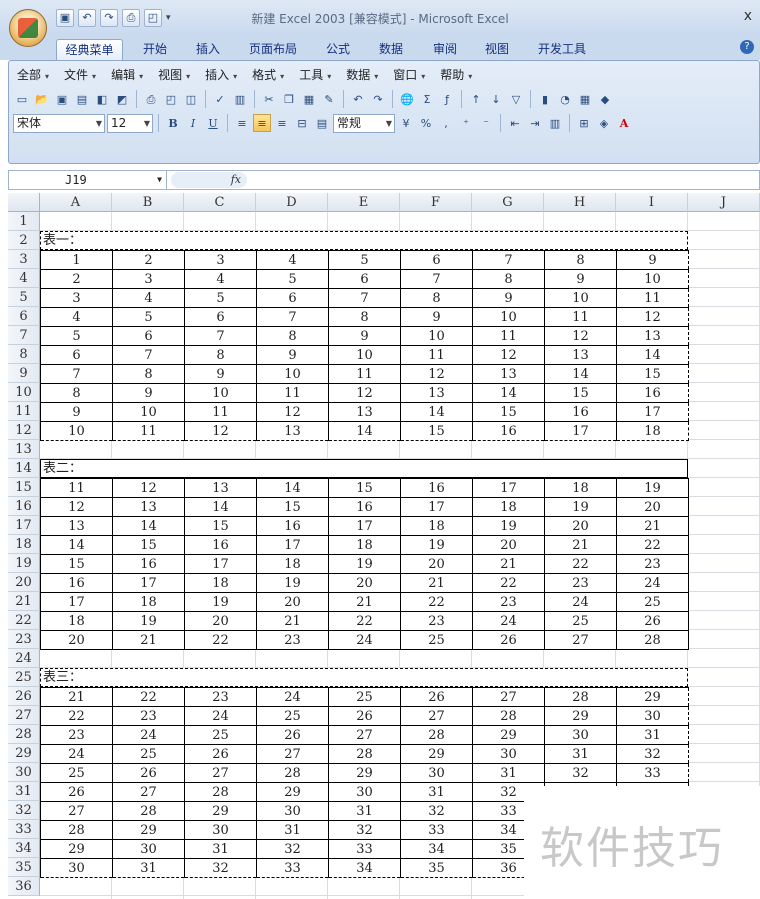 Image resolution: width=760 pixels, height=899 pixels. What do you see at coordinates (364, 677) in the screenshot?
I see `table-caption: 表三：` at bounding box center [364, 677].